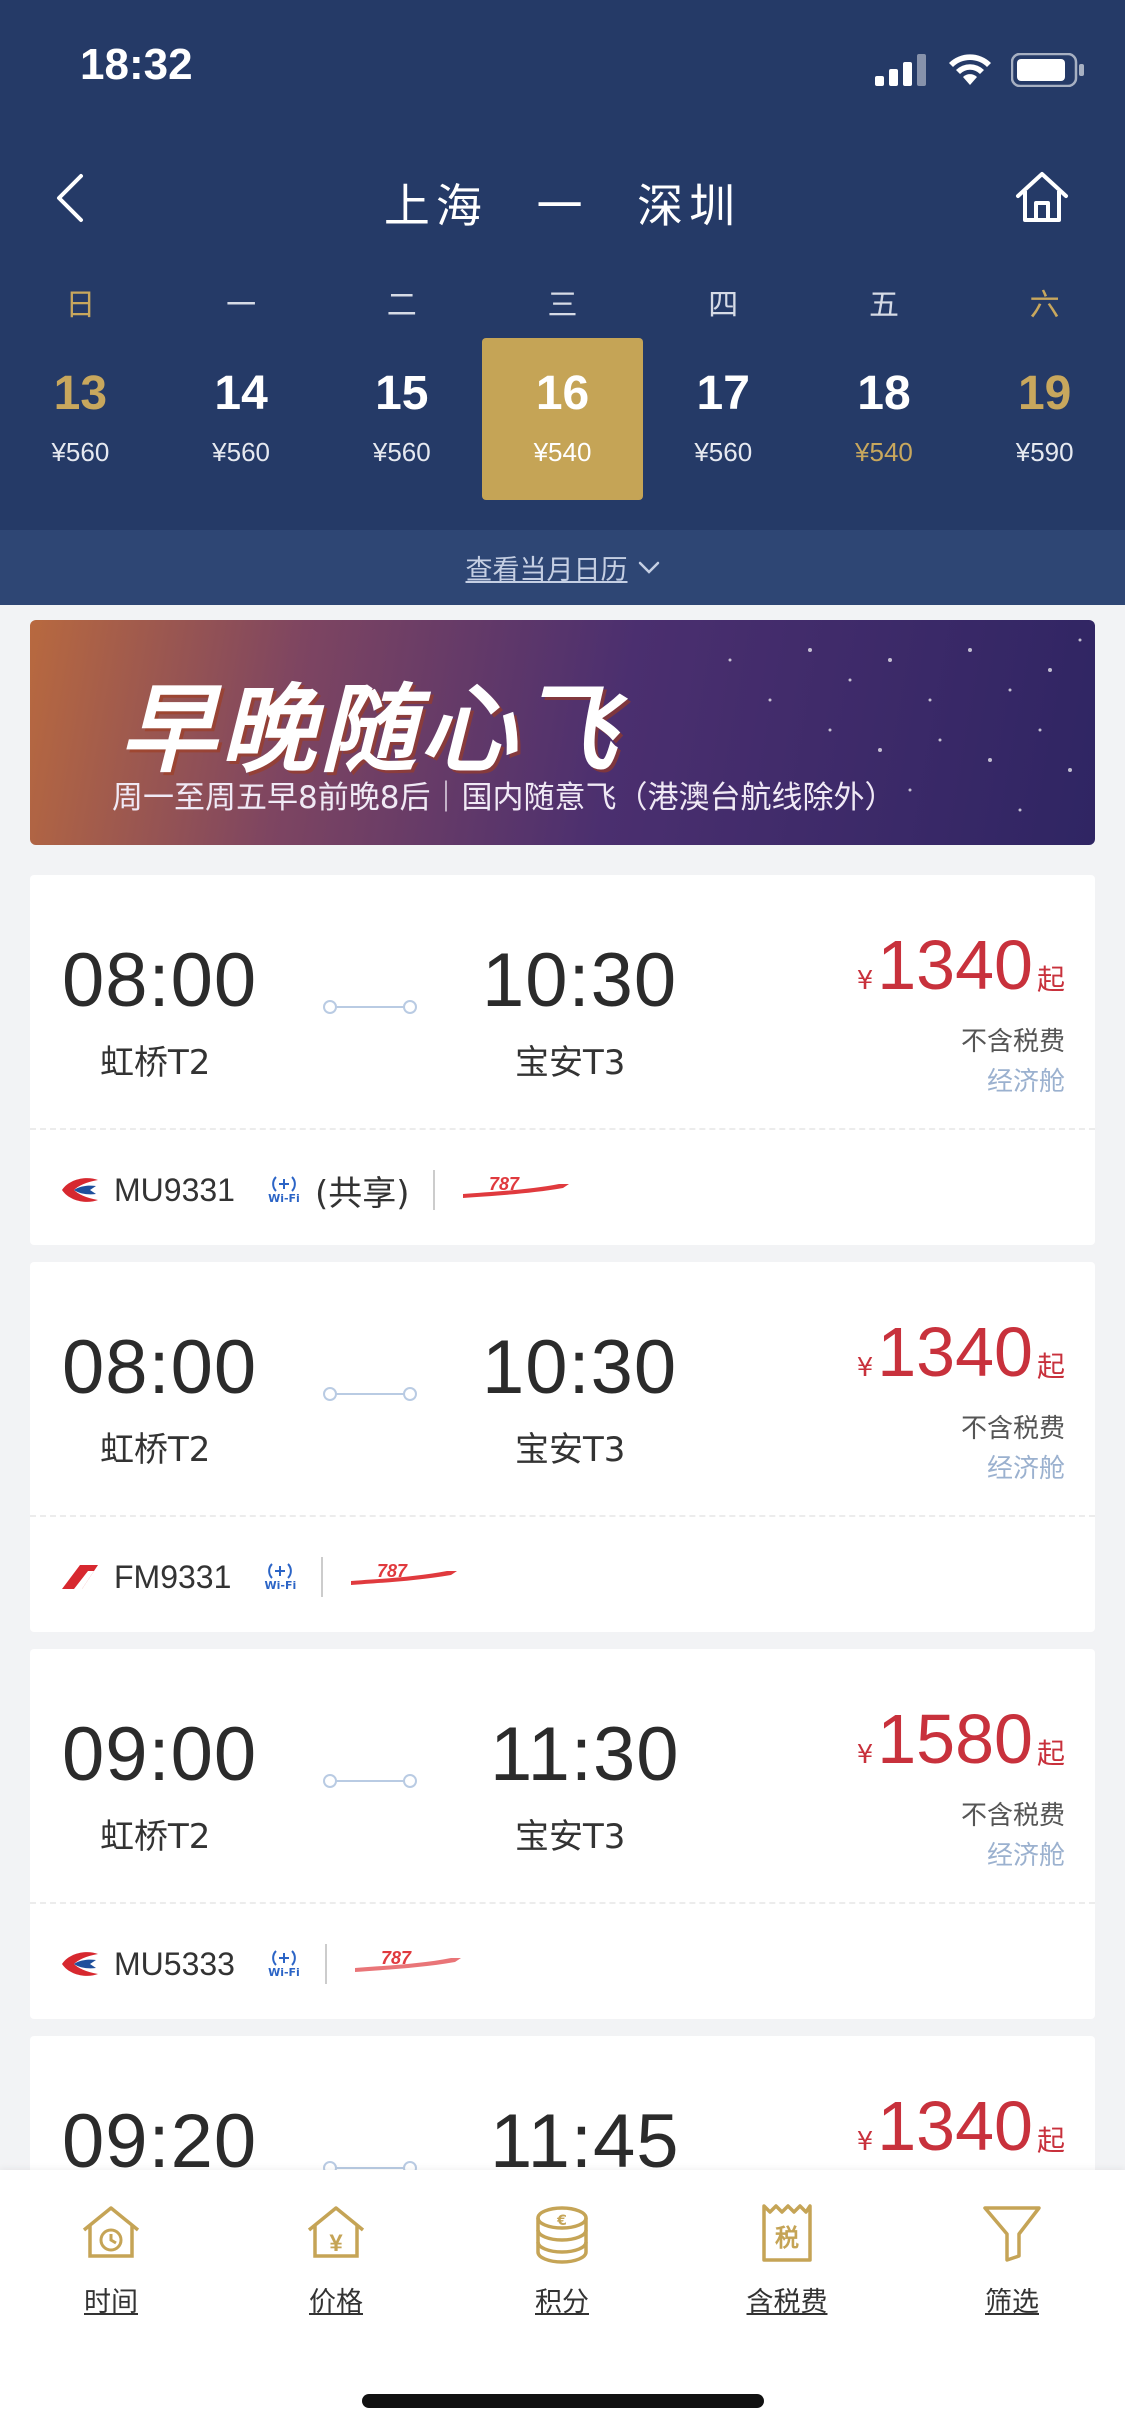 This screenshot has width=1125, height=2436. Describe the element at coordinates (1012, 2302) in the screenshot. I see `tab-label: 筛选` at that location.